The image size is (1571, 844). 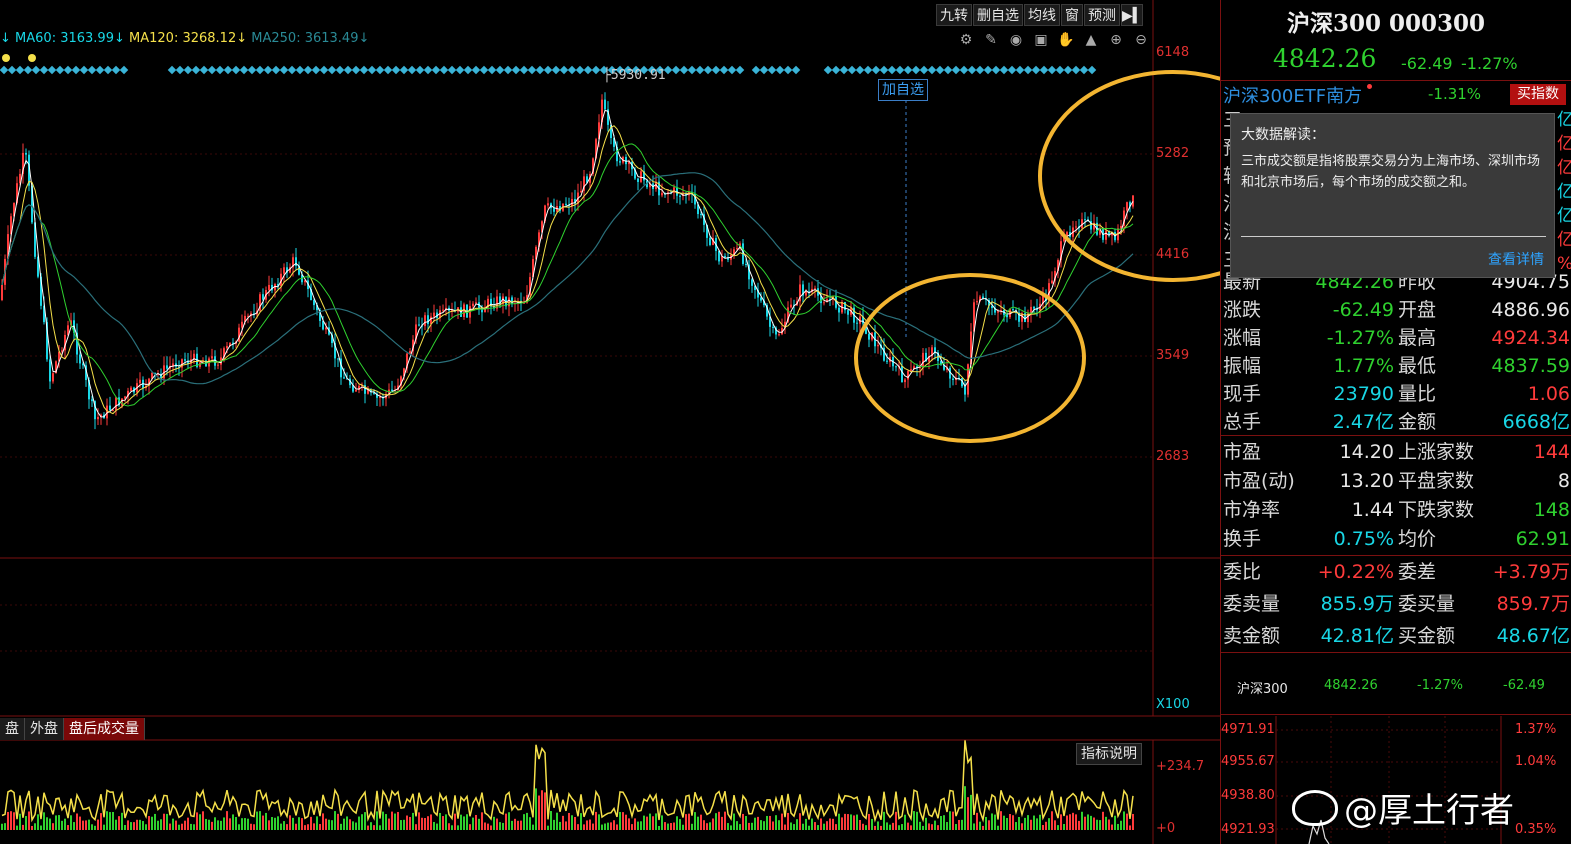 I want to click on pen-icon: ✎, so click(x=991, y=40).